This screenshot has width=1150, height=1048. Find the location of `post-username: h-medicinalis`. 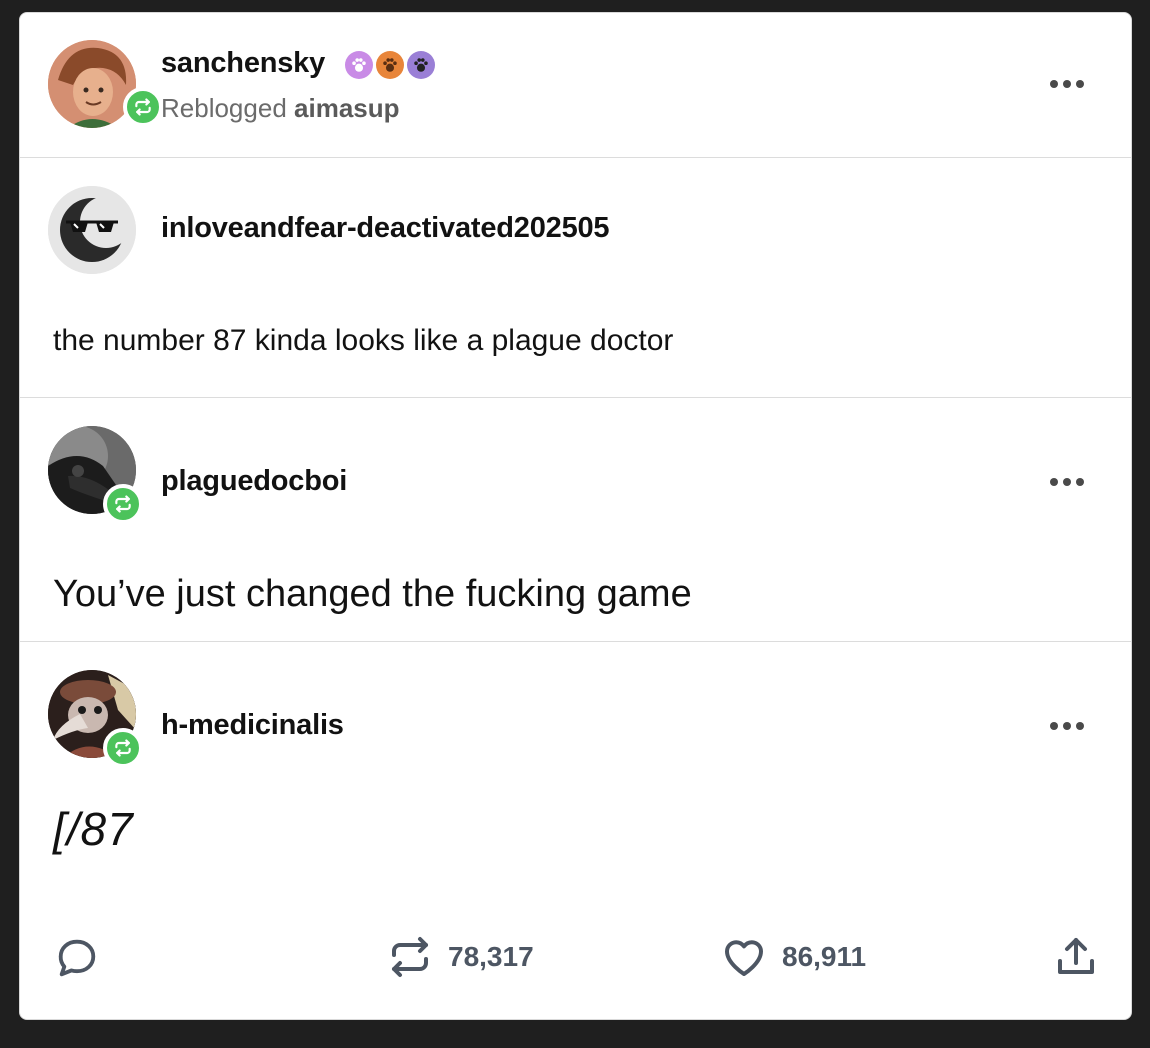

post-username: h-medicinalis is located at coordinates (252, 725).